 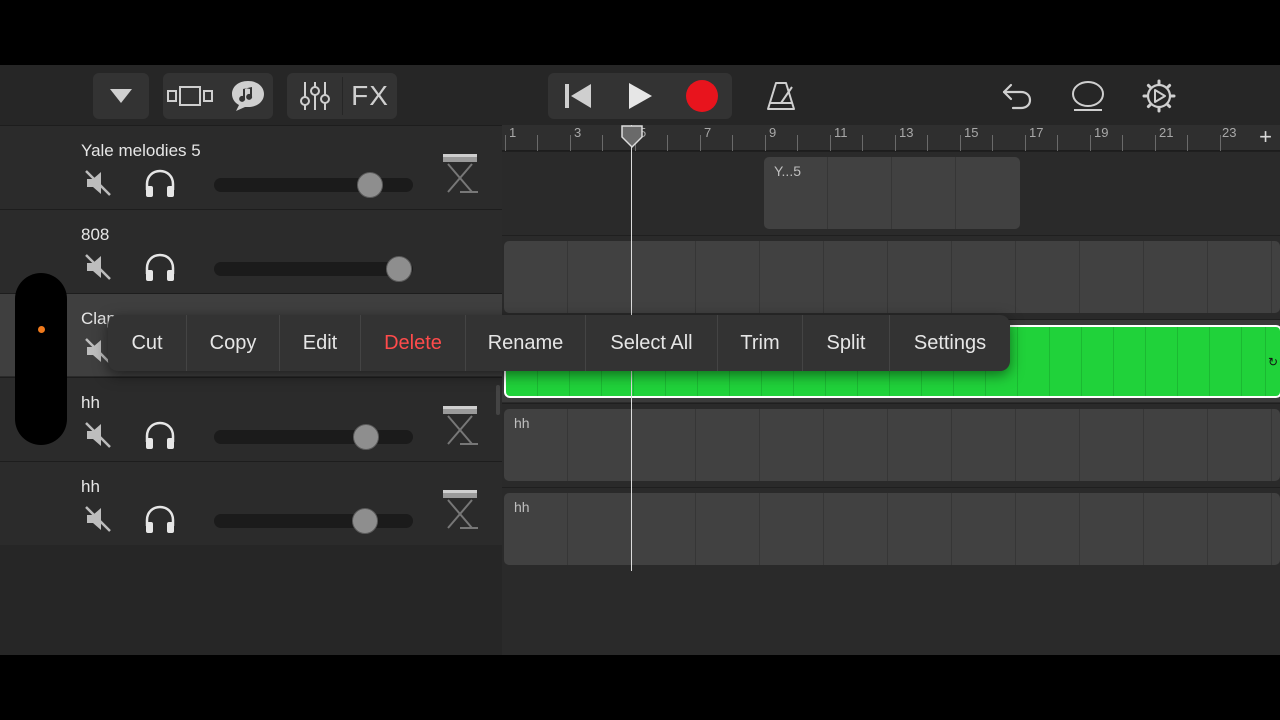 What do you see at coordinates (846, 343) in the screenshot?
I see `menu-item-split: Split` at bounding box center [846, 343].